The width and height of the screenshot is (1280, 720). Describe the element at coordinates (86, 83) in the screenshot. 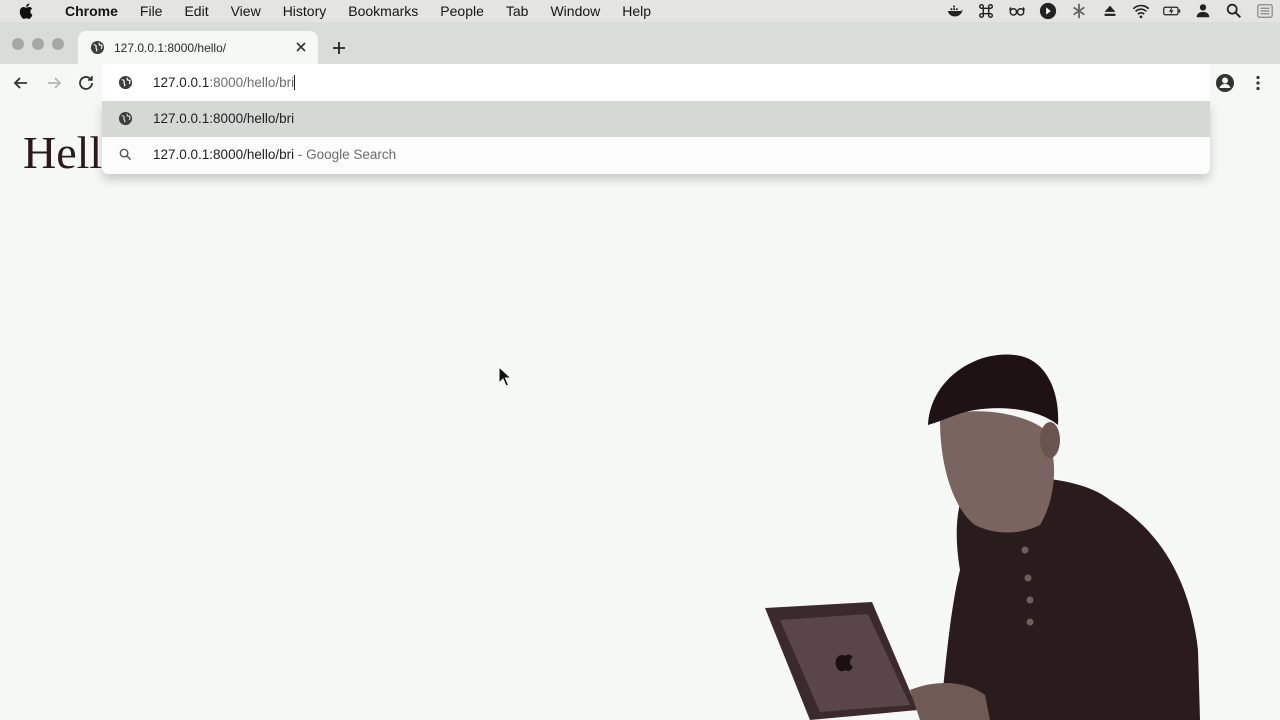

I see `reload-icon` at that location.